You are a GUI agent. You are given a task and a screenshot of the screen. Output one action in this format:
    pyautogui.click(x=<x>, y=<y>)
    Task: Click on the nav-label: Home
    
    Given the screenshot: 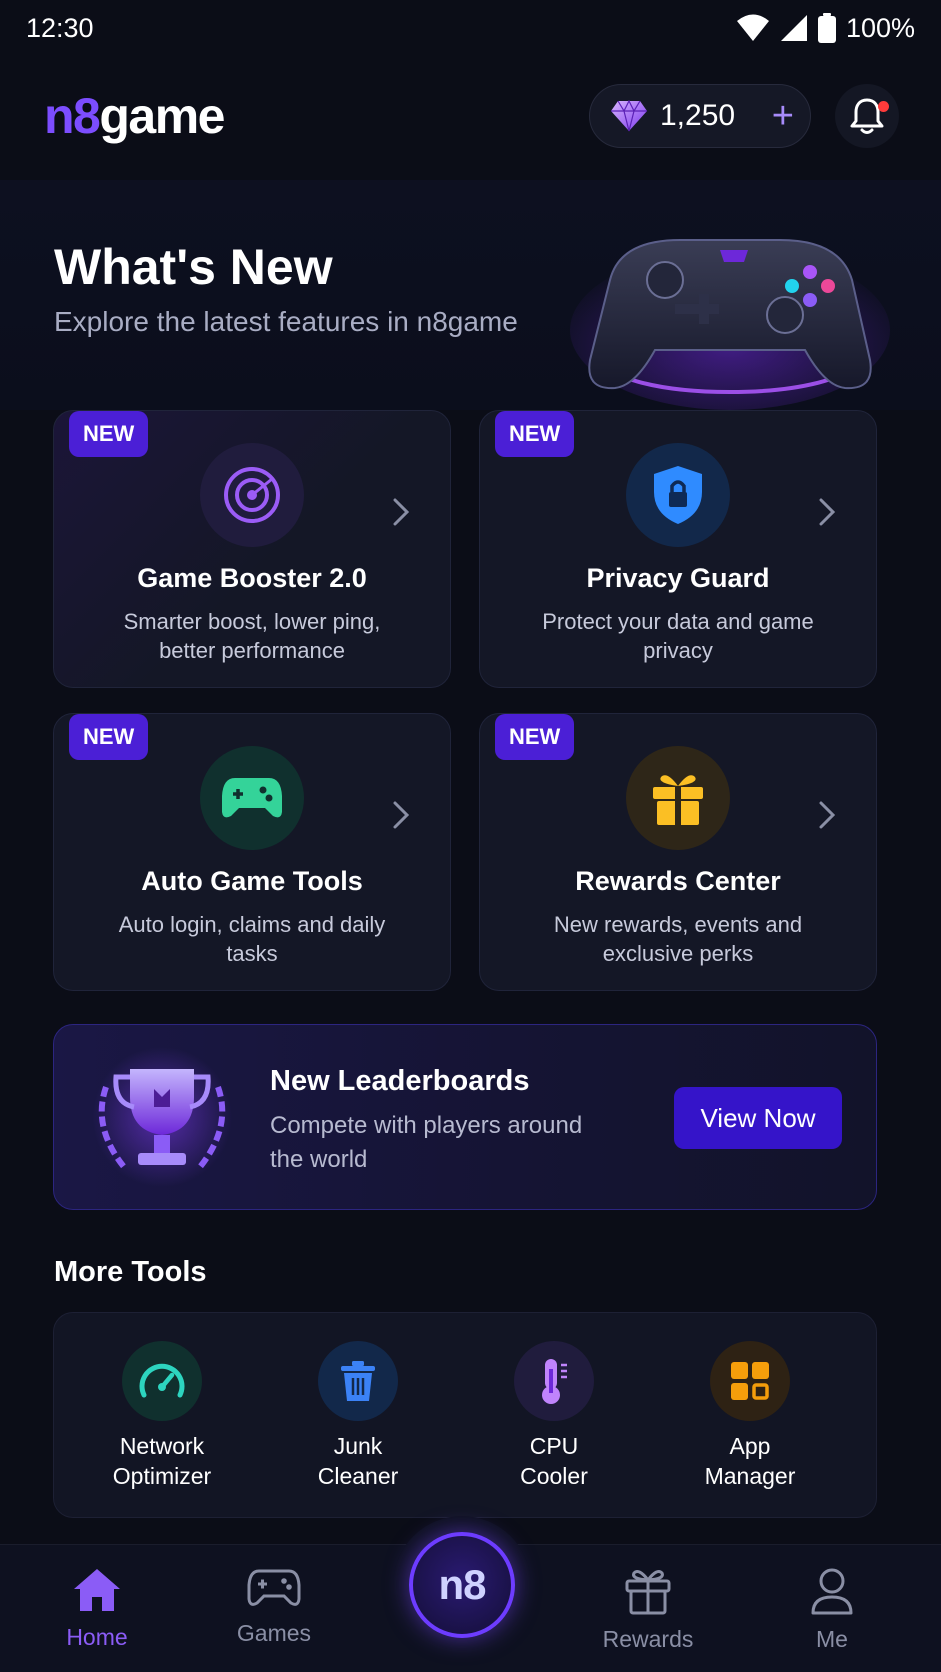 What is the action you would take?
    pyautogui.click(x=97, y=1637)
    